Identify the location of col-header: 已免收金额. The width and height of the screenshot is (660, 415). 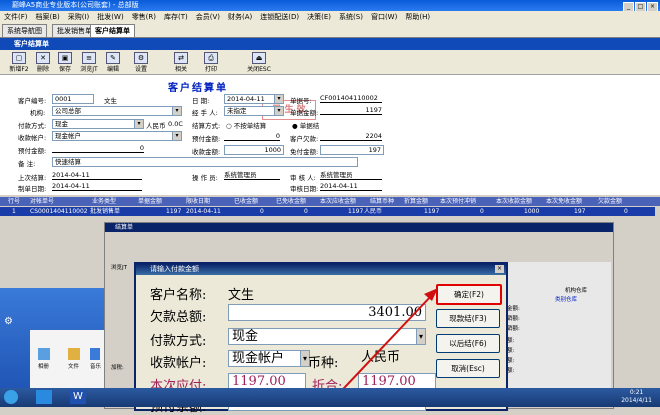
(291, 201).